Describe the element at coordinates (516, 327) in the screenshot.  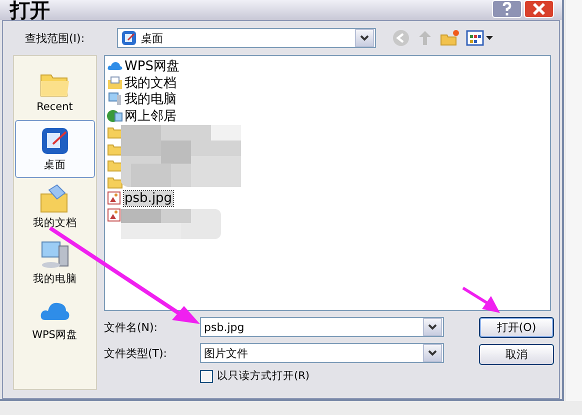
I see `dialog-button: 打开(O)` at that location.